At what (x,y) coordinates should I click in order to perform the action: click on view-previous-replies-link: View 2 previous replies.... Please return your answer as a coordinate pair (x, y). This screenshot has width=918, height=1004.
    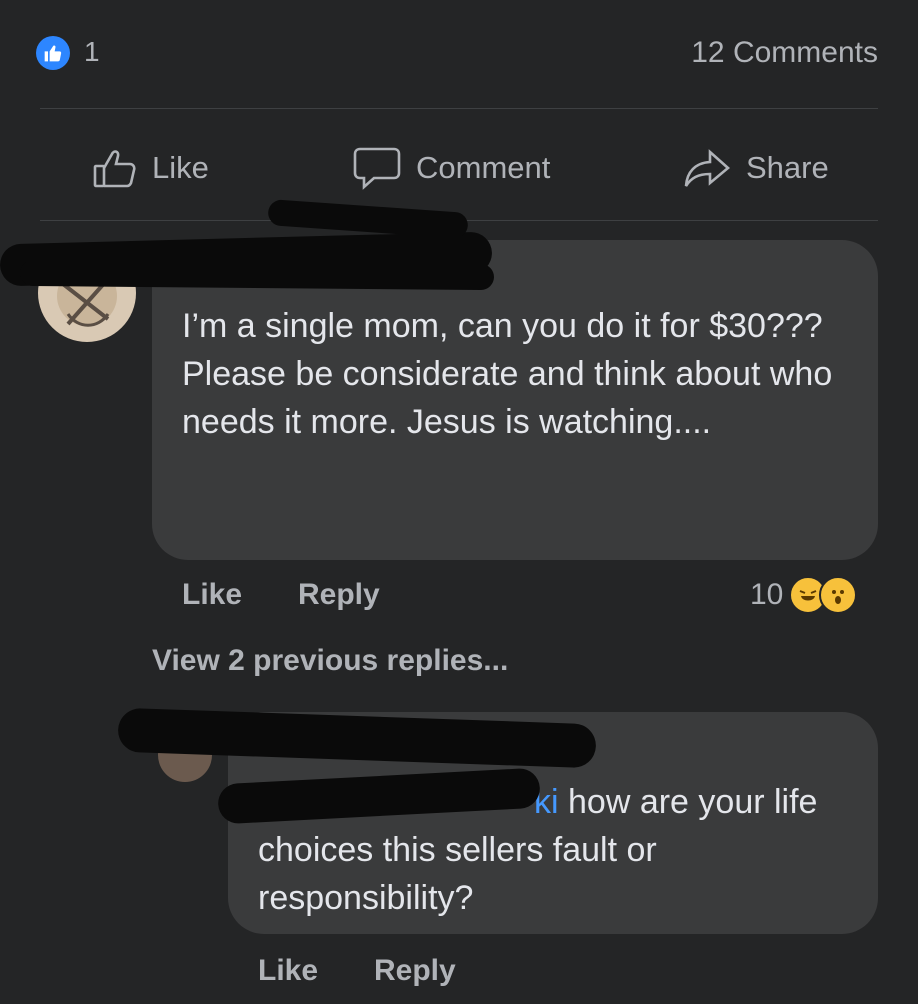
    Looking at the image, I should click on (330, 661).